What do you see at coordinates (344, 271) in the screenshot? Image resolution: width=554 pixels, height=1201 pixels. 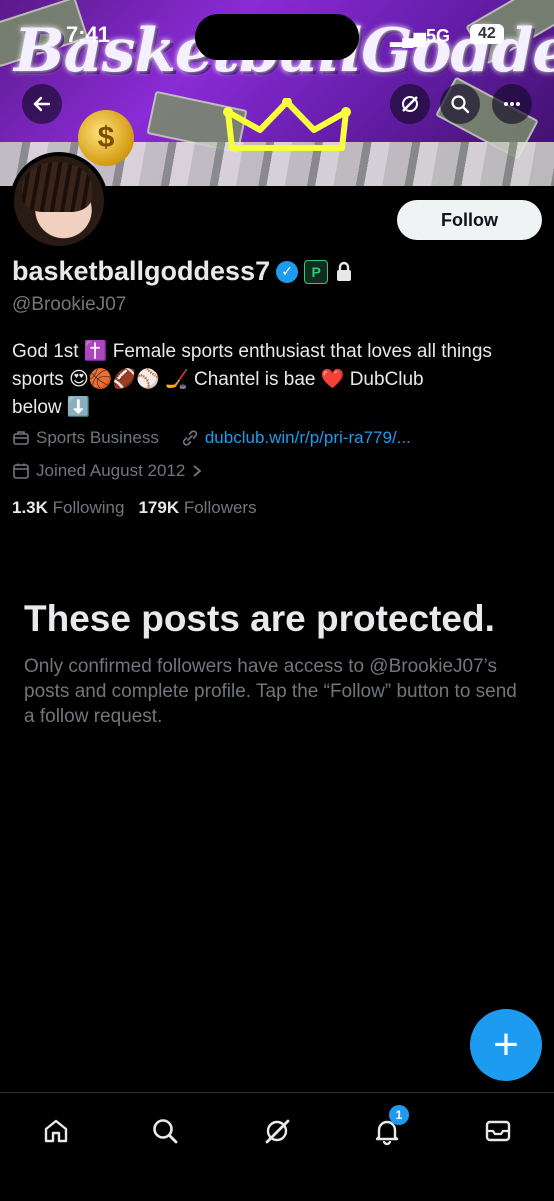 I see `lock-icon` at bounding box center [344, 271].